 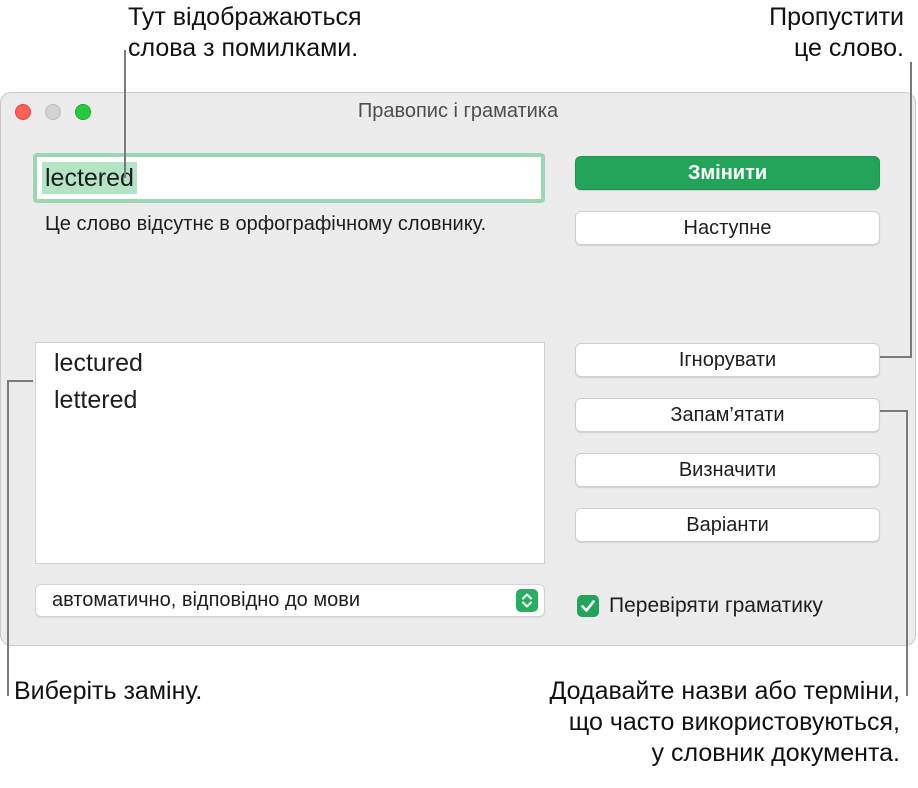 What do you see at coordinates (125, 114) in the screenshot?
I see `leader-line-misspelled` at bounding box center [125, 114].